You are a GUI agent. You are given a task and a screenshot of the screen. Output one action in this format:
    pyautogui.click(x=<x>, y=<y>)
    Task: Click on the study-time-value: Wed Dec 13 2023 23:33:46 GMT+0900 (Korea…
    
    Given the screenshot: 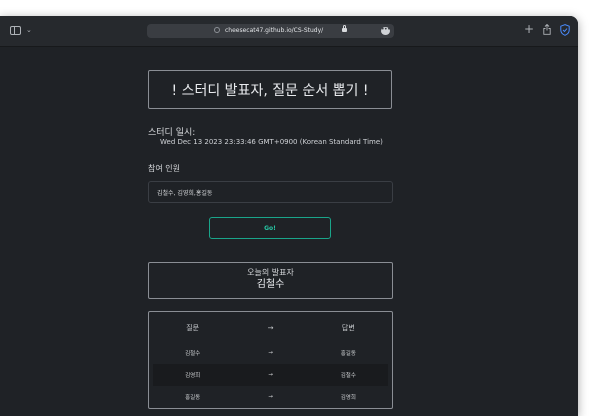 What is the action you would take?
    pyautogui.click(x=271, y=142)
    